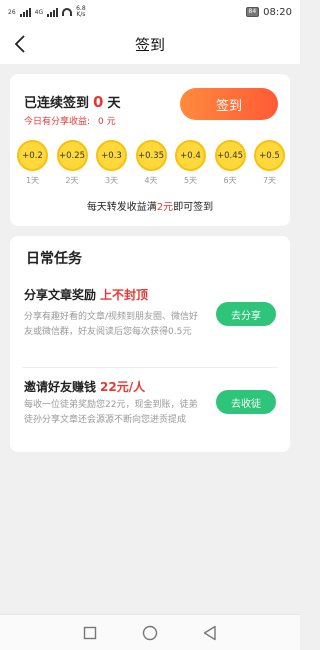  Describe the element at coordinates (111, 180) in the screenshot. I see `reward-day-label: 3天` at that location.